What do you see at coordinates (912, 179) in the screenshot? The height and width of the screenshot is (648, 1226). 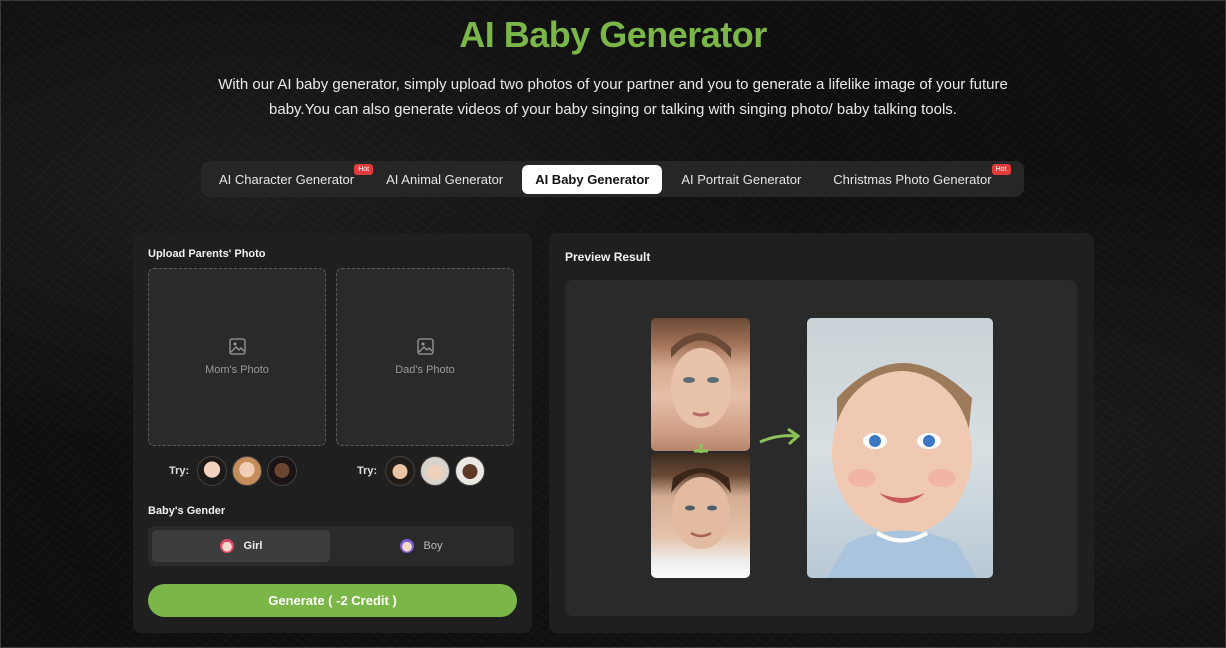 I see `tab-label: Christmas Photo Generator` at bounding box center [912, 179].